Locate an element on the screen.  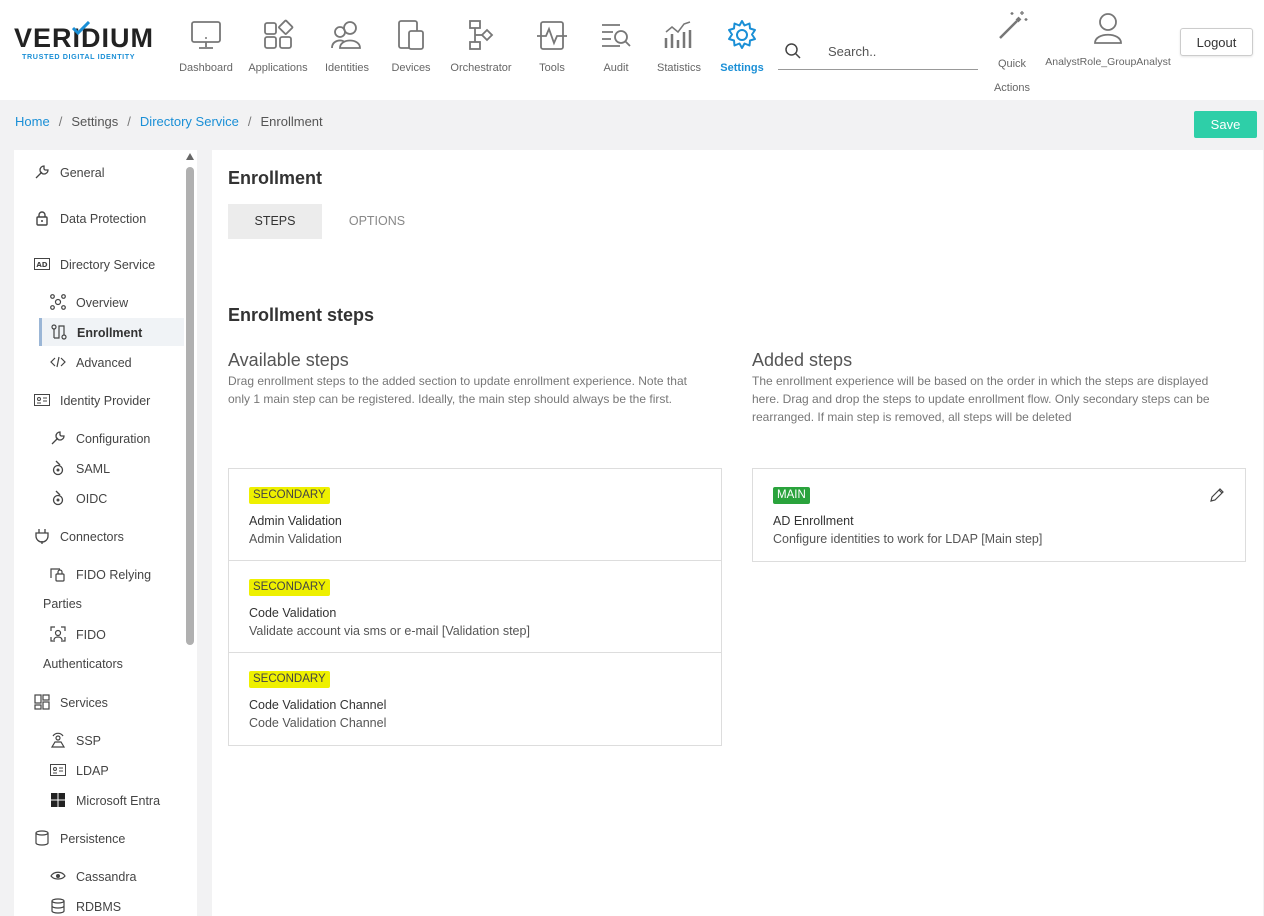
breadcrumb-home: Home is located at coordinates (32, 121).